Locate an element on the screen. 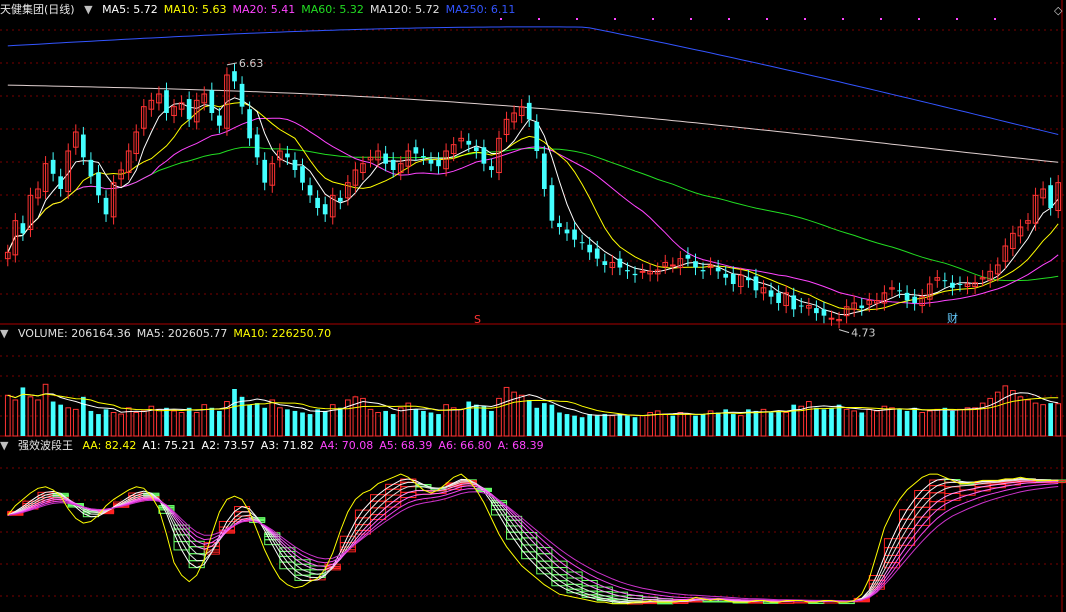 This screenshot has height=612, width=1066. wave-settings-icon: ▼ is located at coordinates (4, 445).